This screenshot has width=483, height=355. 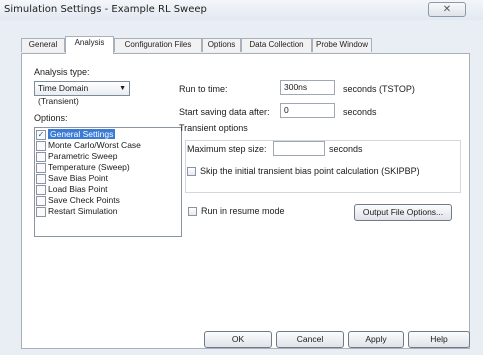 I want to click on options-list-item: Temperature (Sweep), so click(x=108, y=167).